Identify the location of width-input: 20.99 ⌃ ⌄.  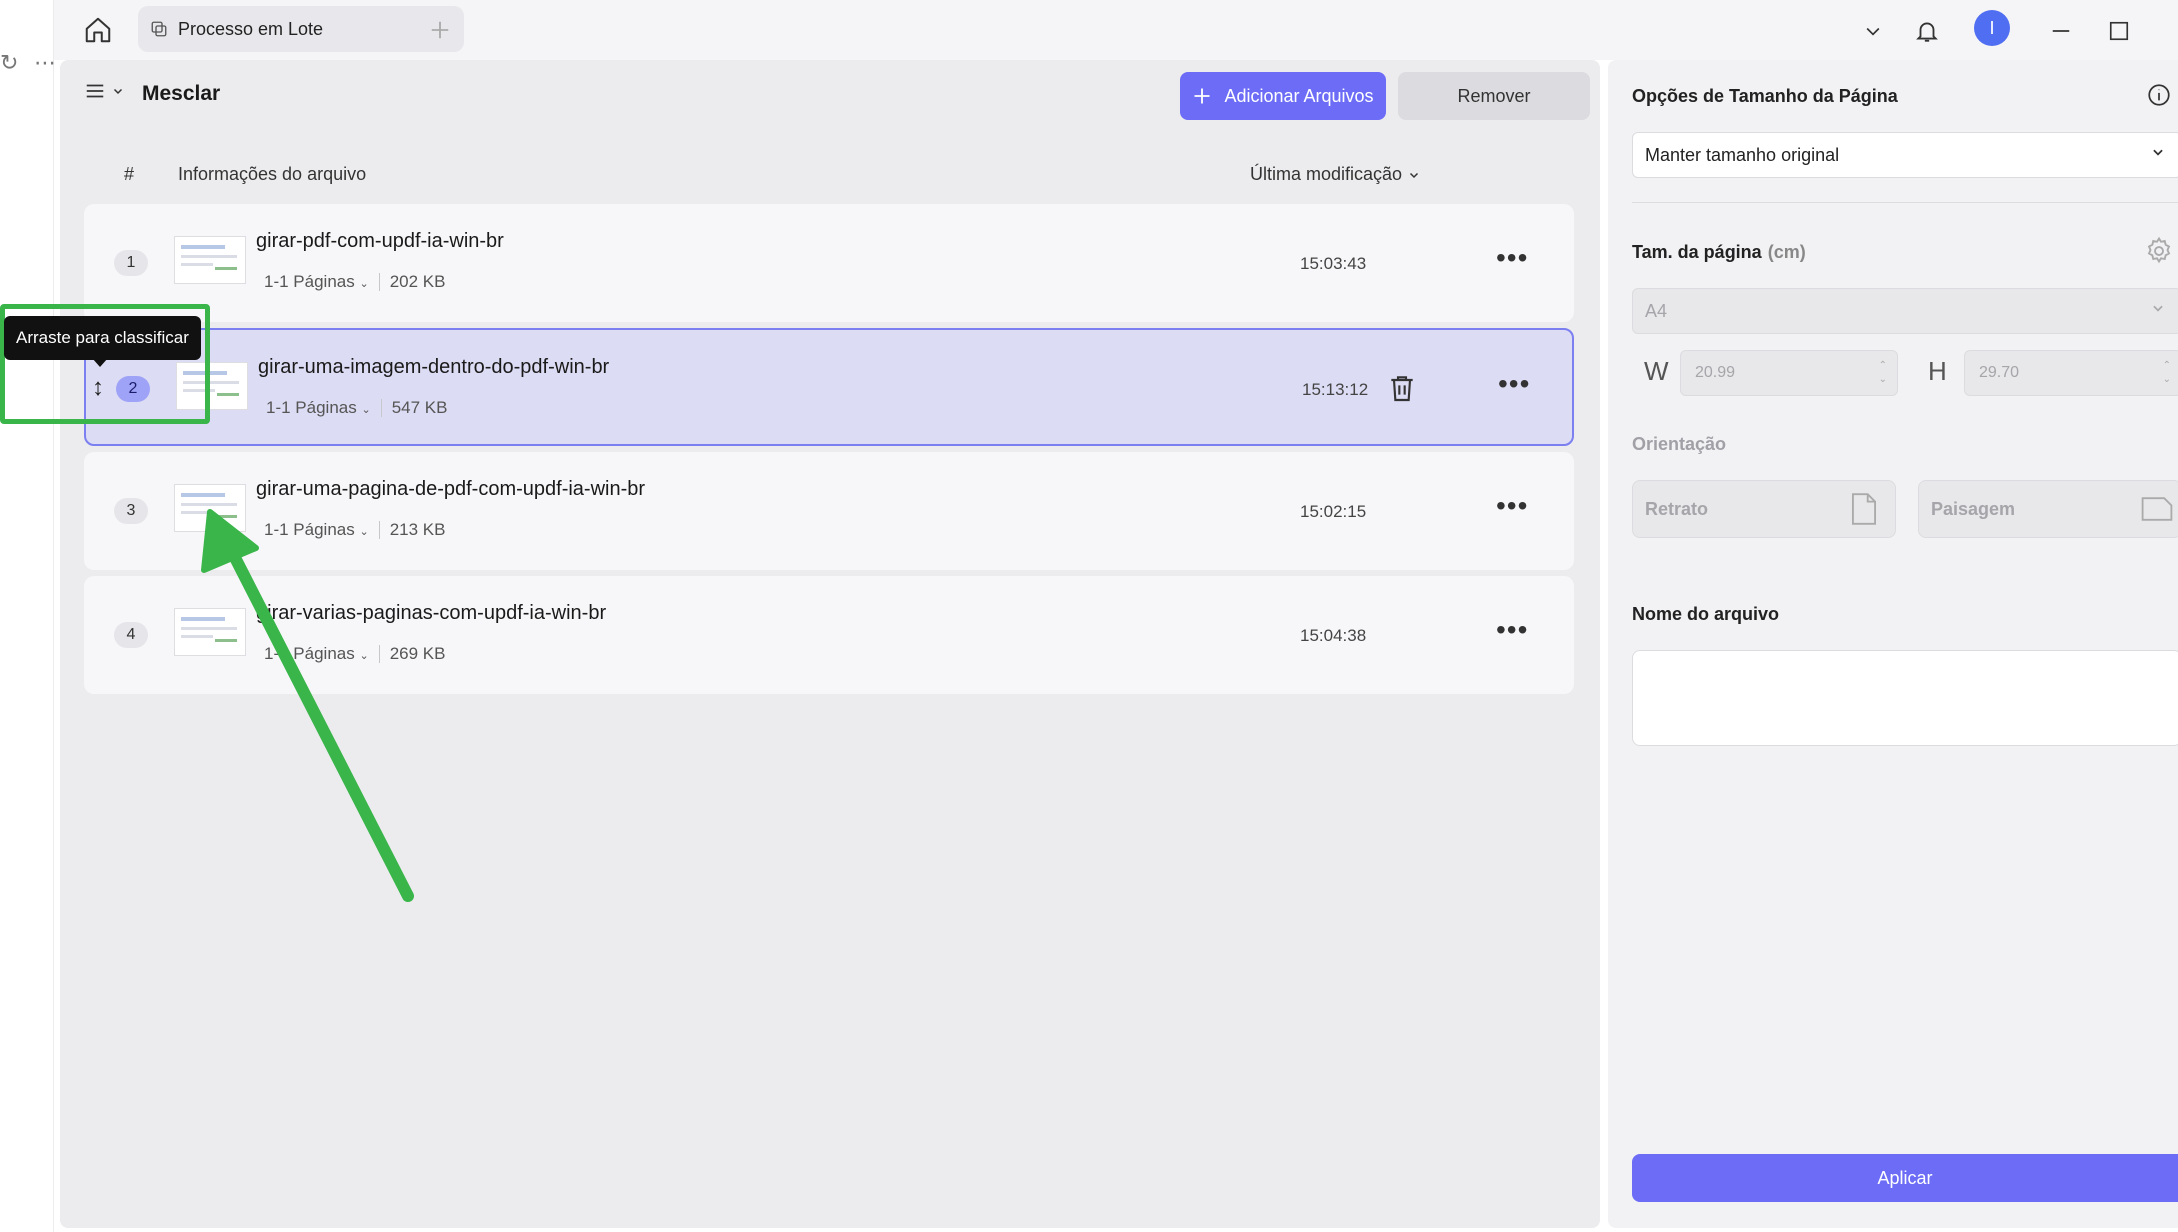
(1789, 373).